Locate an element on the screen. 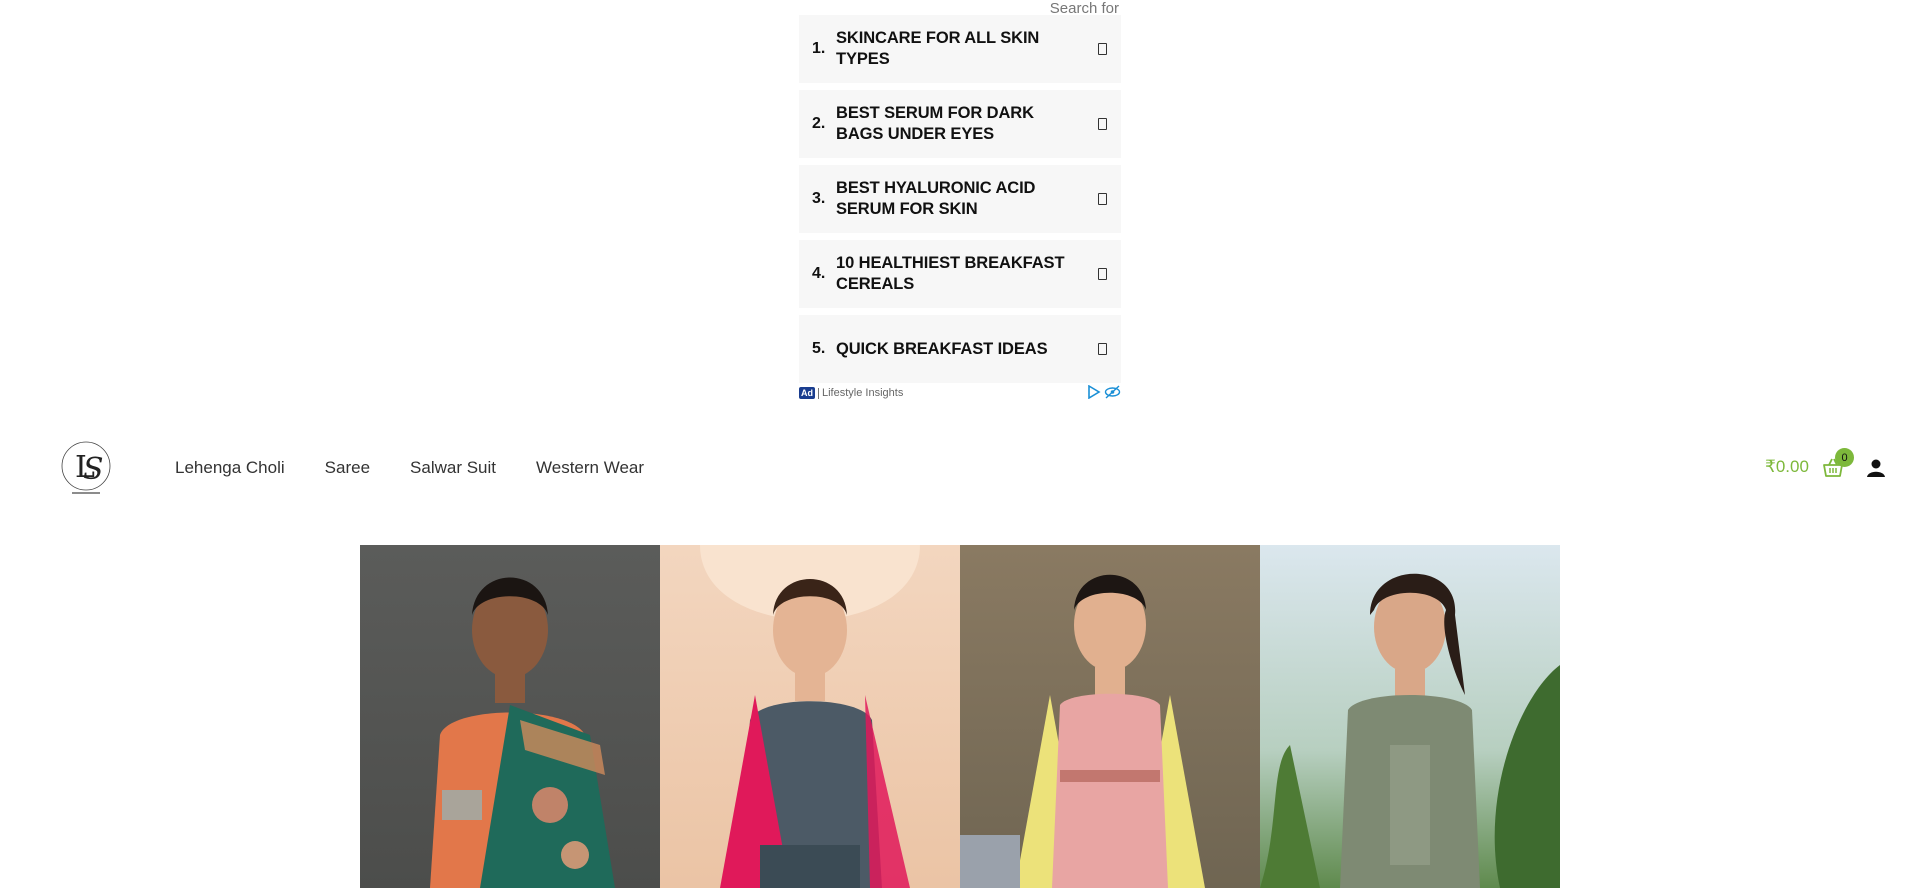  lehenga-model-image is located at coordinates (810, 716).